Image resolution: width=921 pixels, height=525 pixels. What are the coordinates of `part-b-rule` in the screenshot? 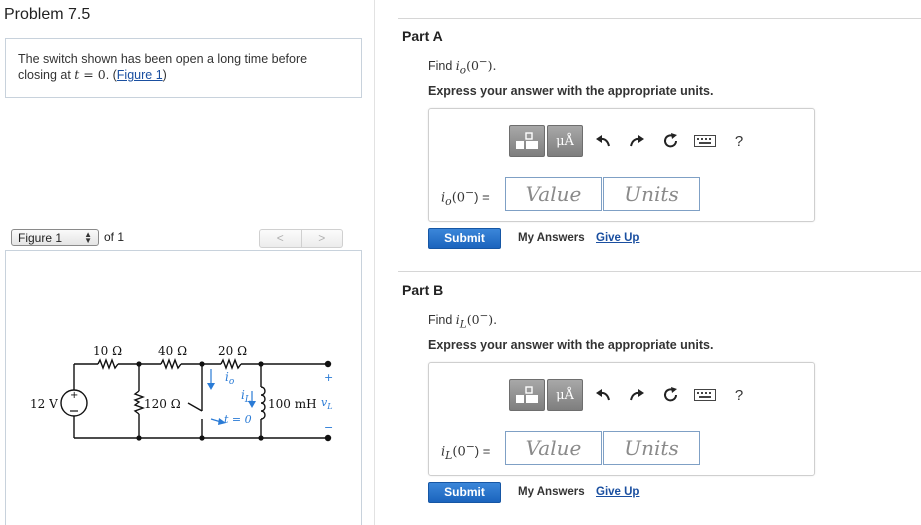 It's located at (659, 271).